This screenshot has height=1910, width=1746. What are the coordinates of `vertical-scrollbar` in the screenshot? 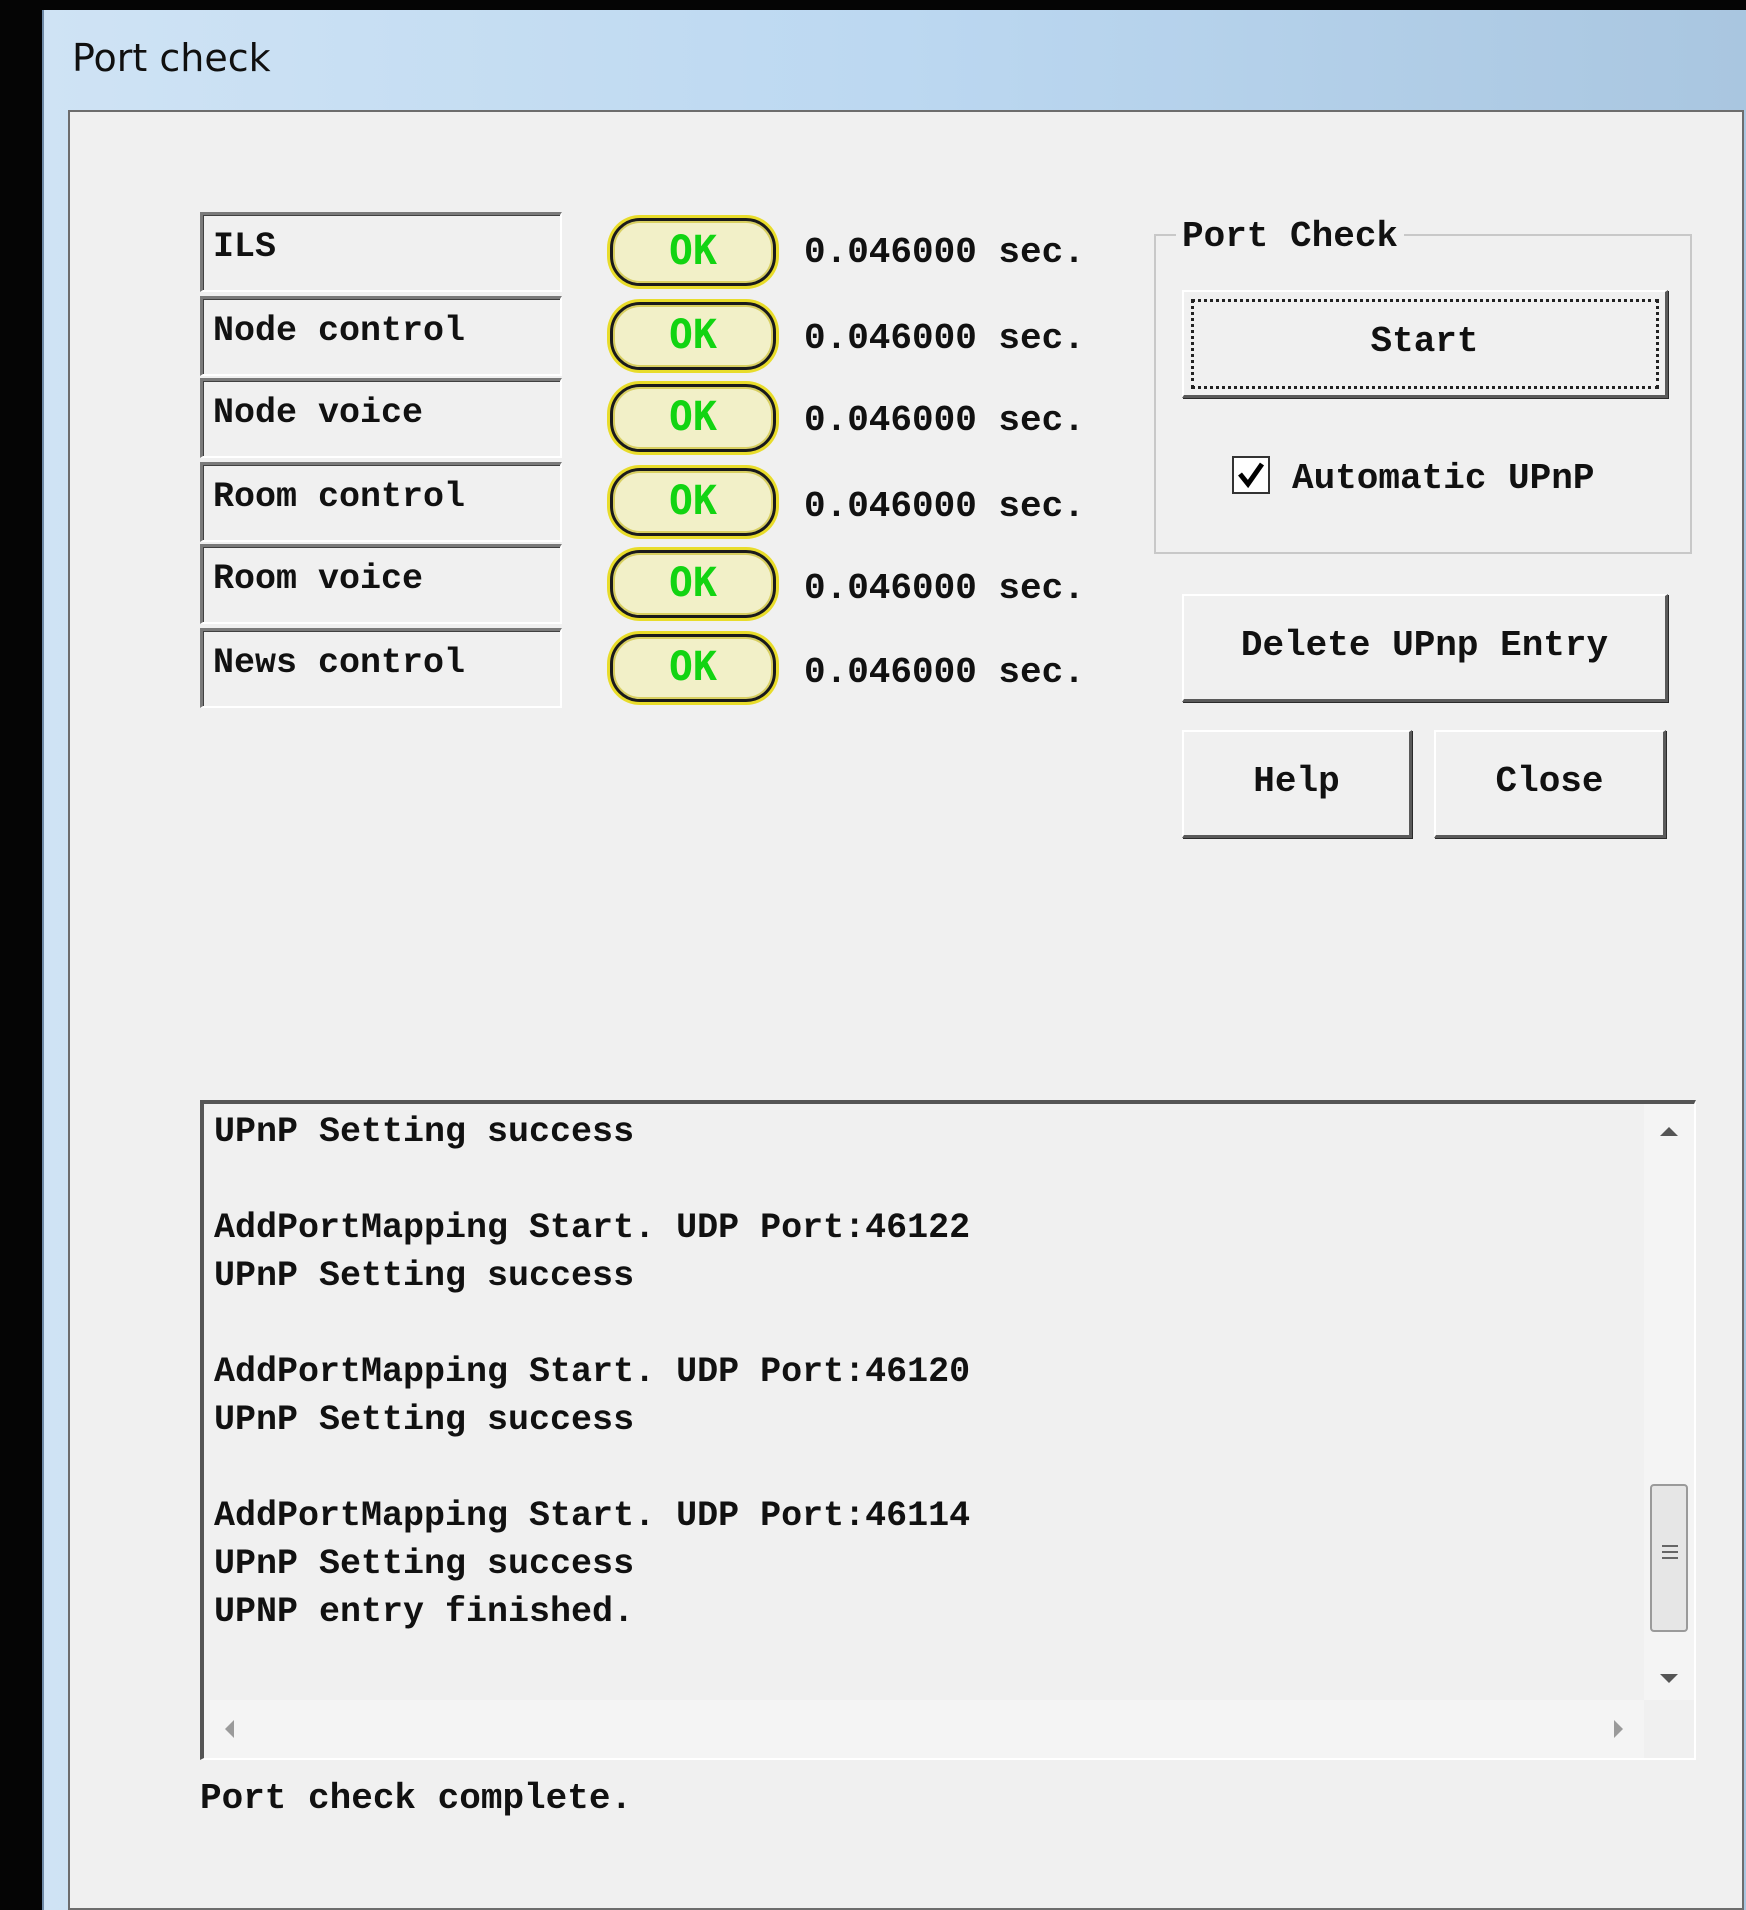 It's located at (1669, 1402).